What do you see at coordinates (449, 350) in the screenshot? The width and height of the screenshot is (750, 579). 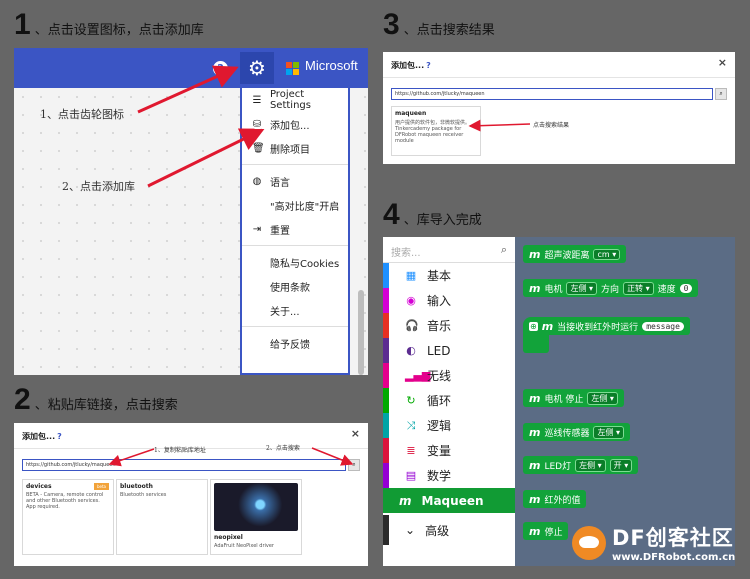 I see `category-item: ◐ LED` at bounding box center [449, 350].